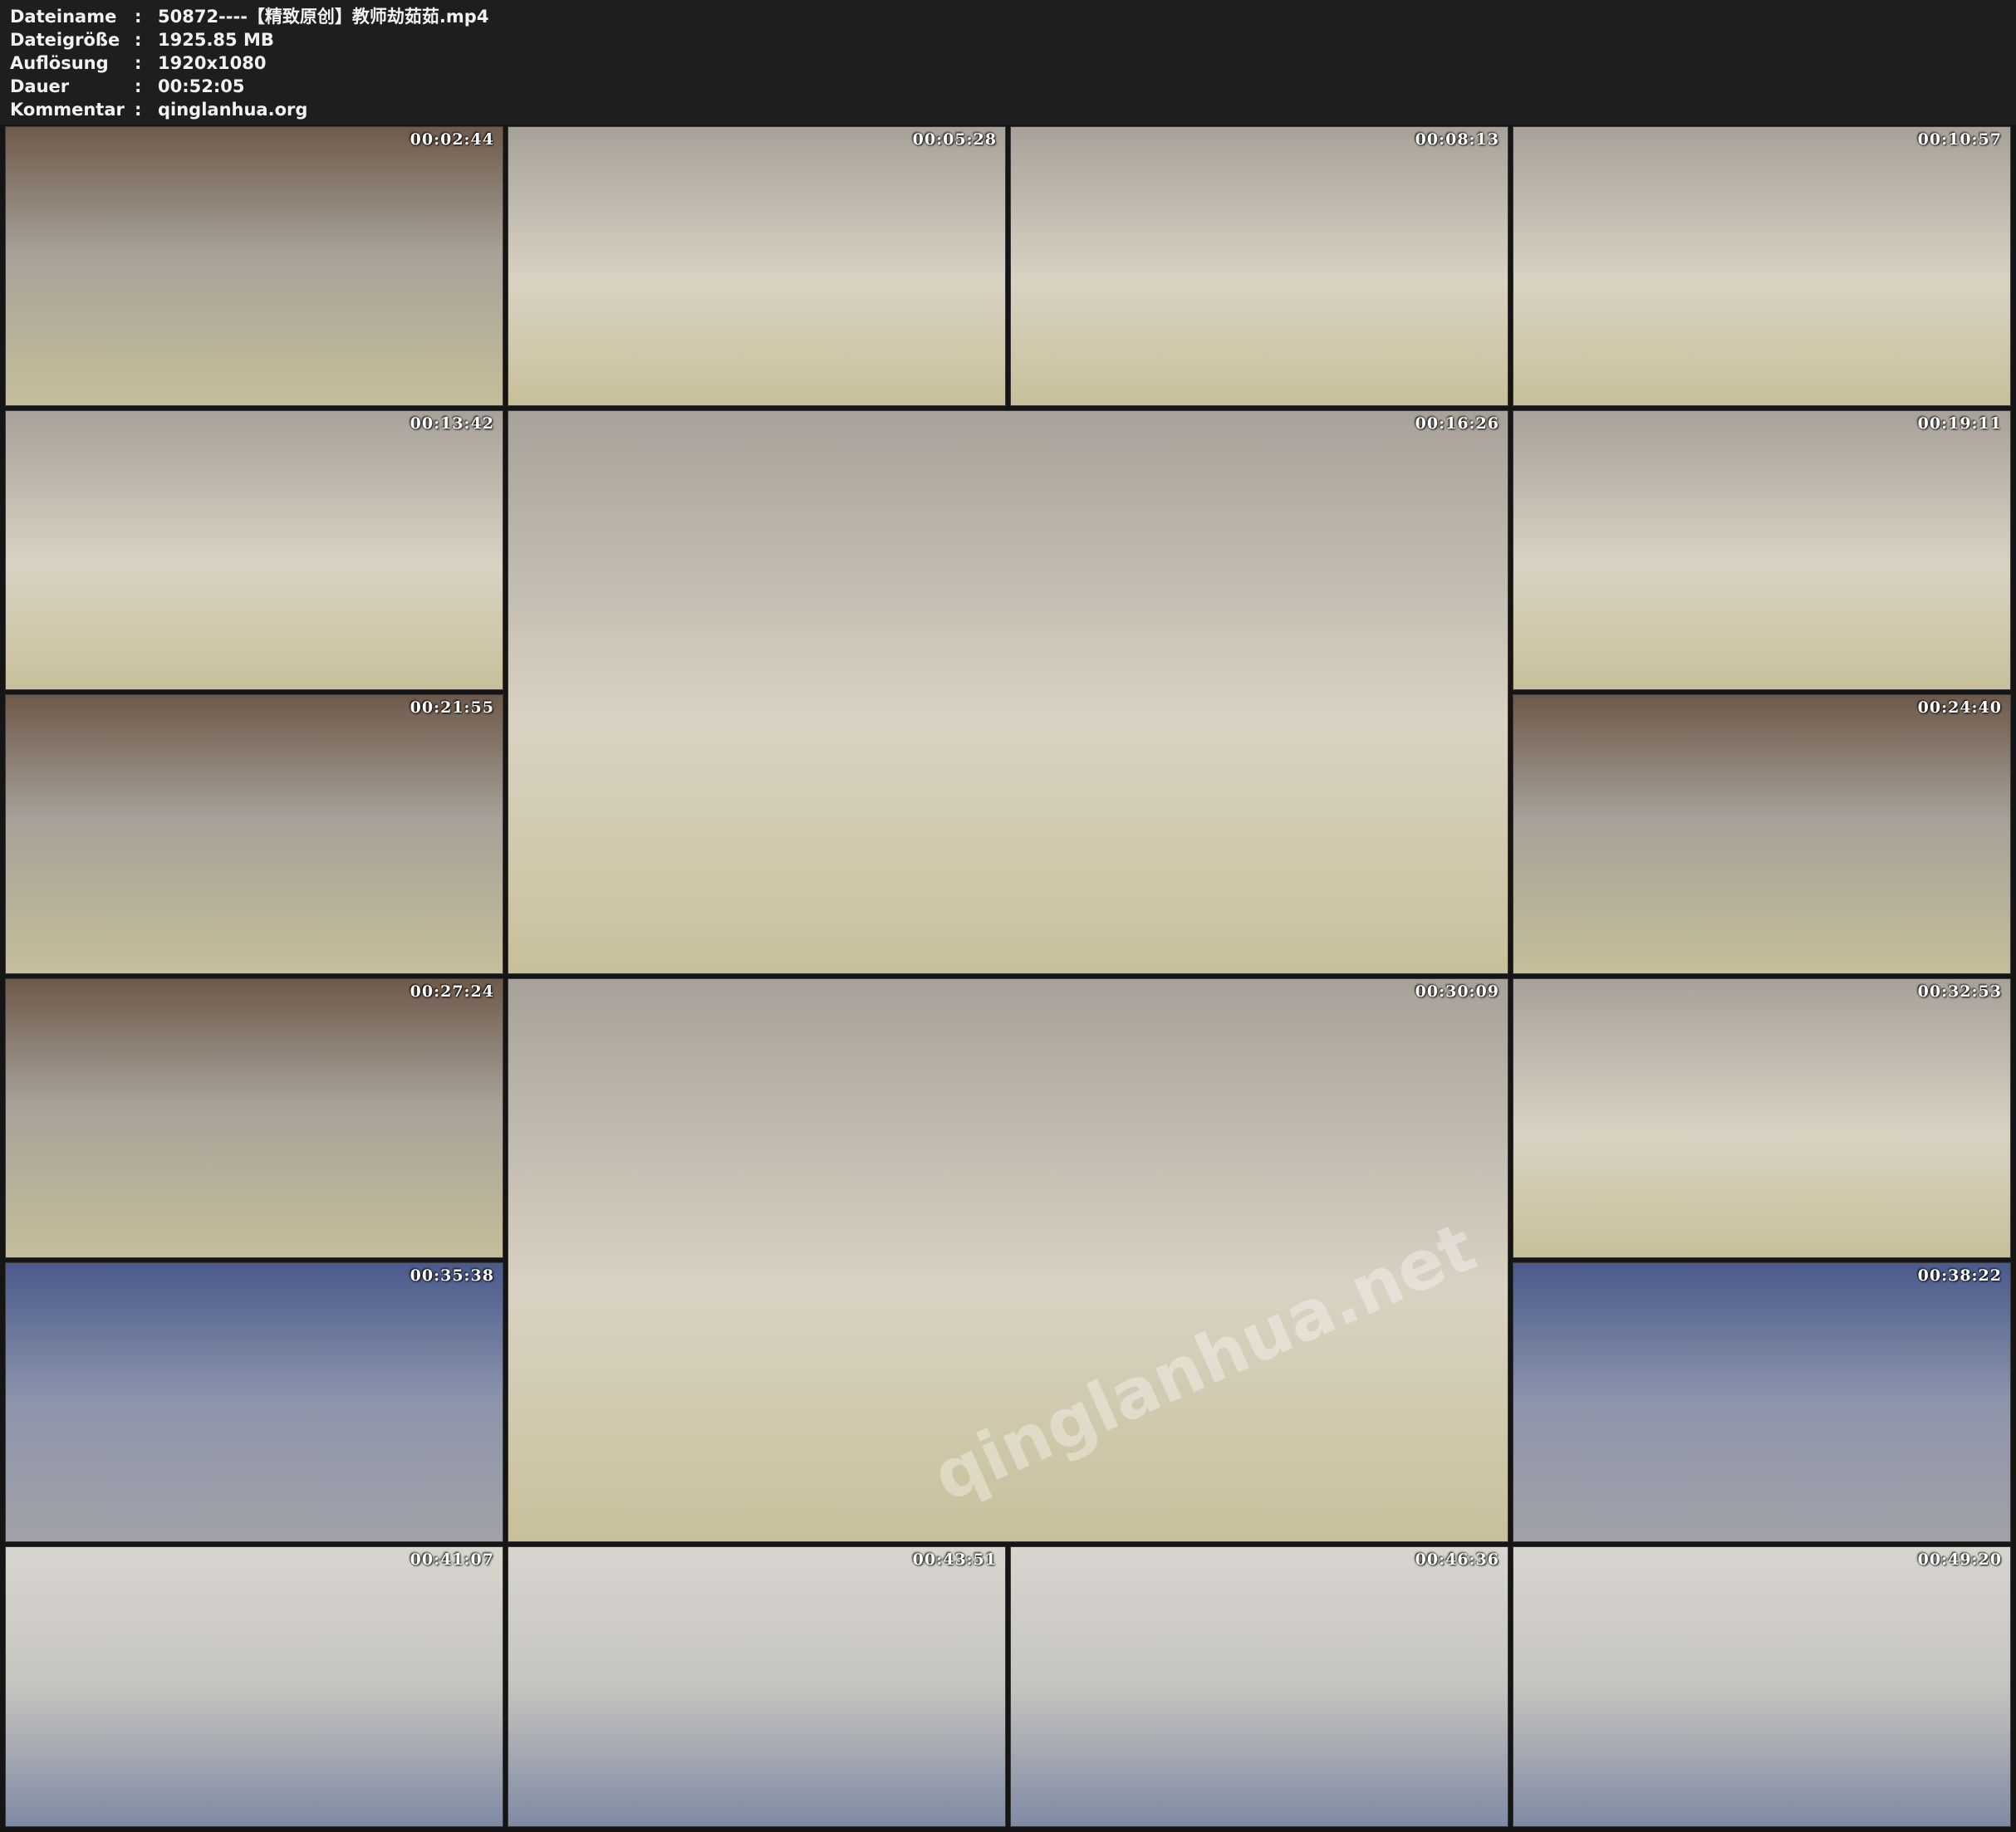 This screenshot has height=1832, width=2016. Describe the element at coordinates (67, 110) in the screenshot. I see `meta-label: Kommentar` at that location.